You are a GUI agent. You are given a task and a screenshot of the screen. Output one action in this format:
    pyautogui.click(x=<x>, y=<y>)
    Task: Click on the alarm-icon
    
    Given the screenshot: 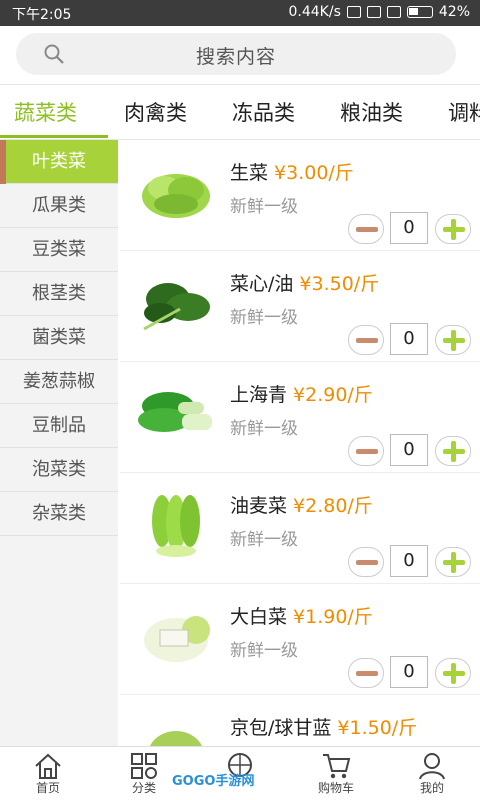 What is the action you would take?
    pyautogui.click(x=353, y=12)
    